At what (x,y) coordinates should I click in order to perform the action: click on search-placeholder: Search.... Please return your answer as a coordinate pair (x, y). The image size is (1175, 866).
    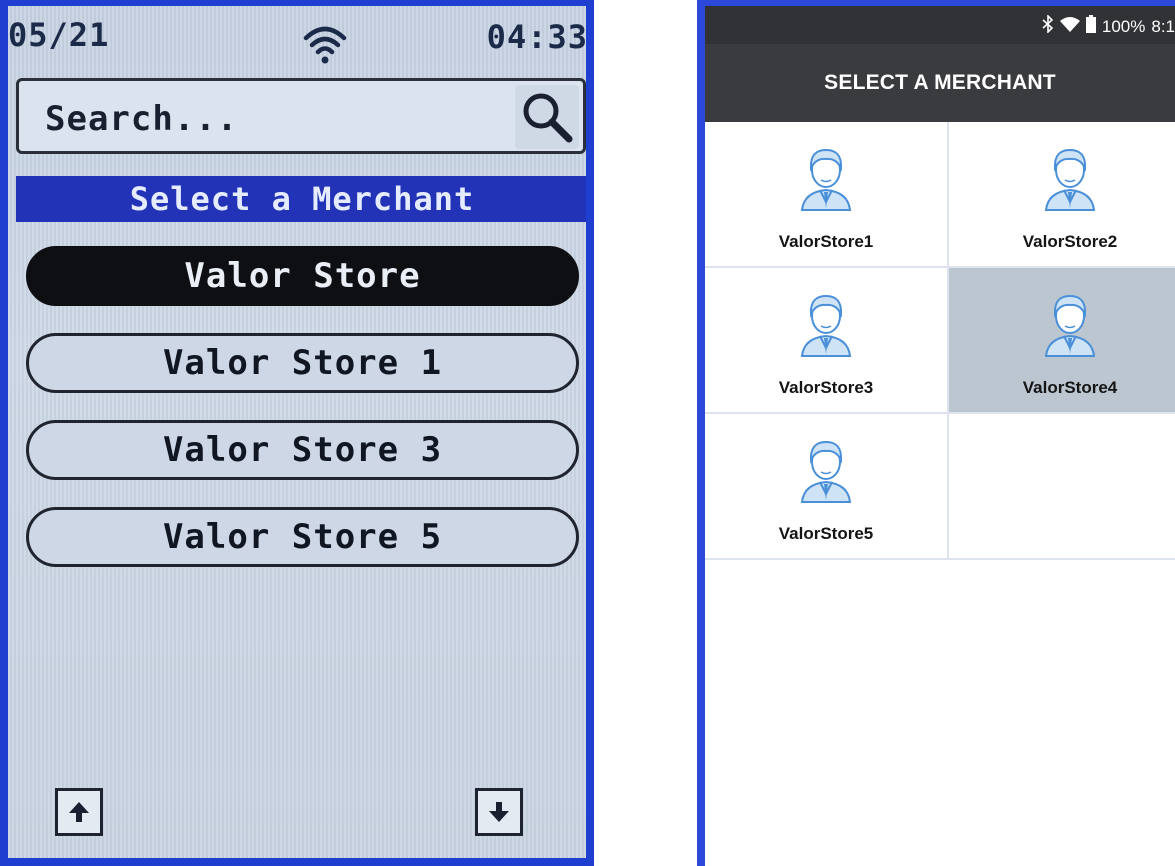
    Looking at the image, I should click on (142, 119).